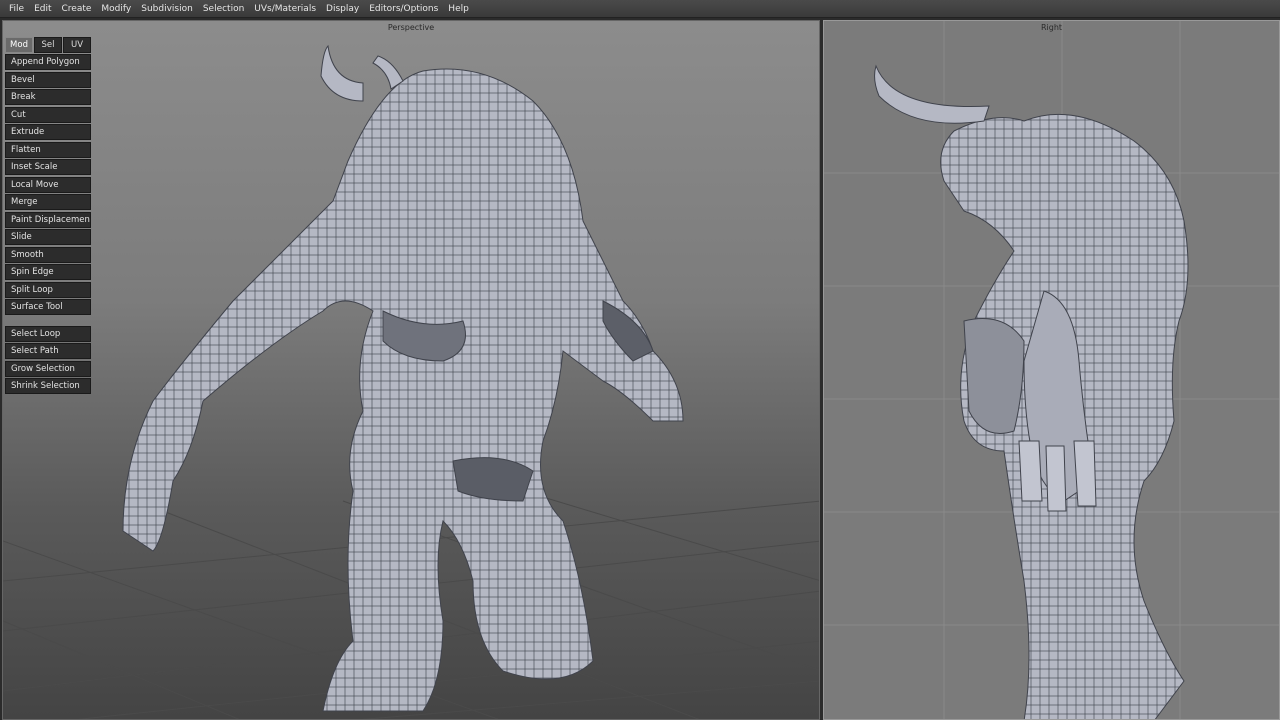 The width and height of the screenshot is (1280, 720). Describe the element at coordinates (48, 307) in the screenshot. I see `surface-tool-button: Surface Tool` at that location.